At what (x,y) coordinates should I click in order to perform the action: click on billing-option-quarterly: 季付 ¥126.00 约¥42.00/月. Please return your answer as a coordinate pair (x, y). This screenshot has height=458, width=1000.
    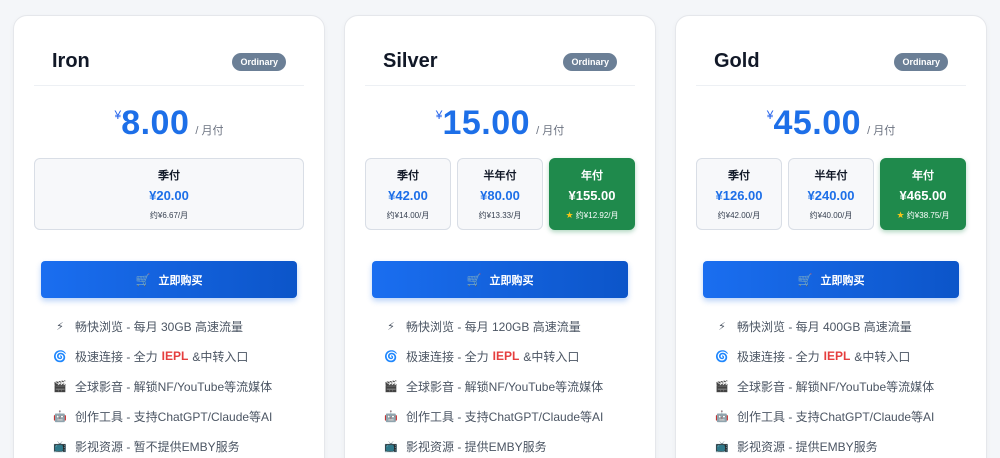
    Looking at the image, I should click on (739, 194).